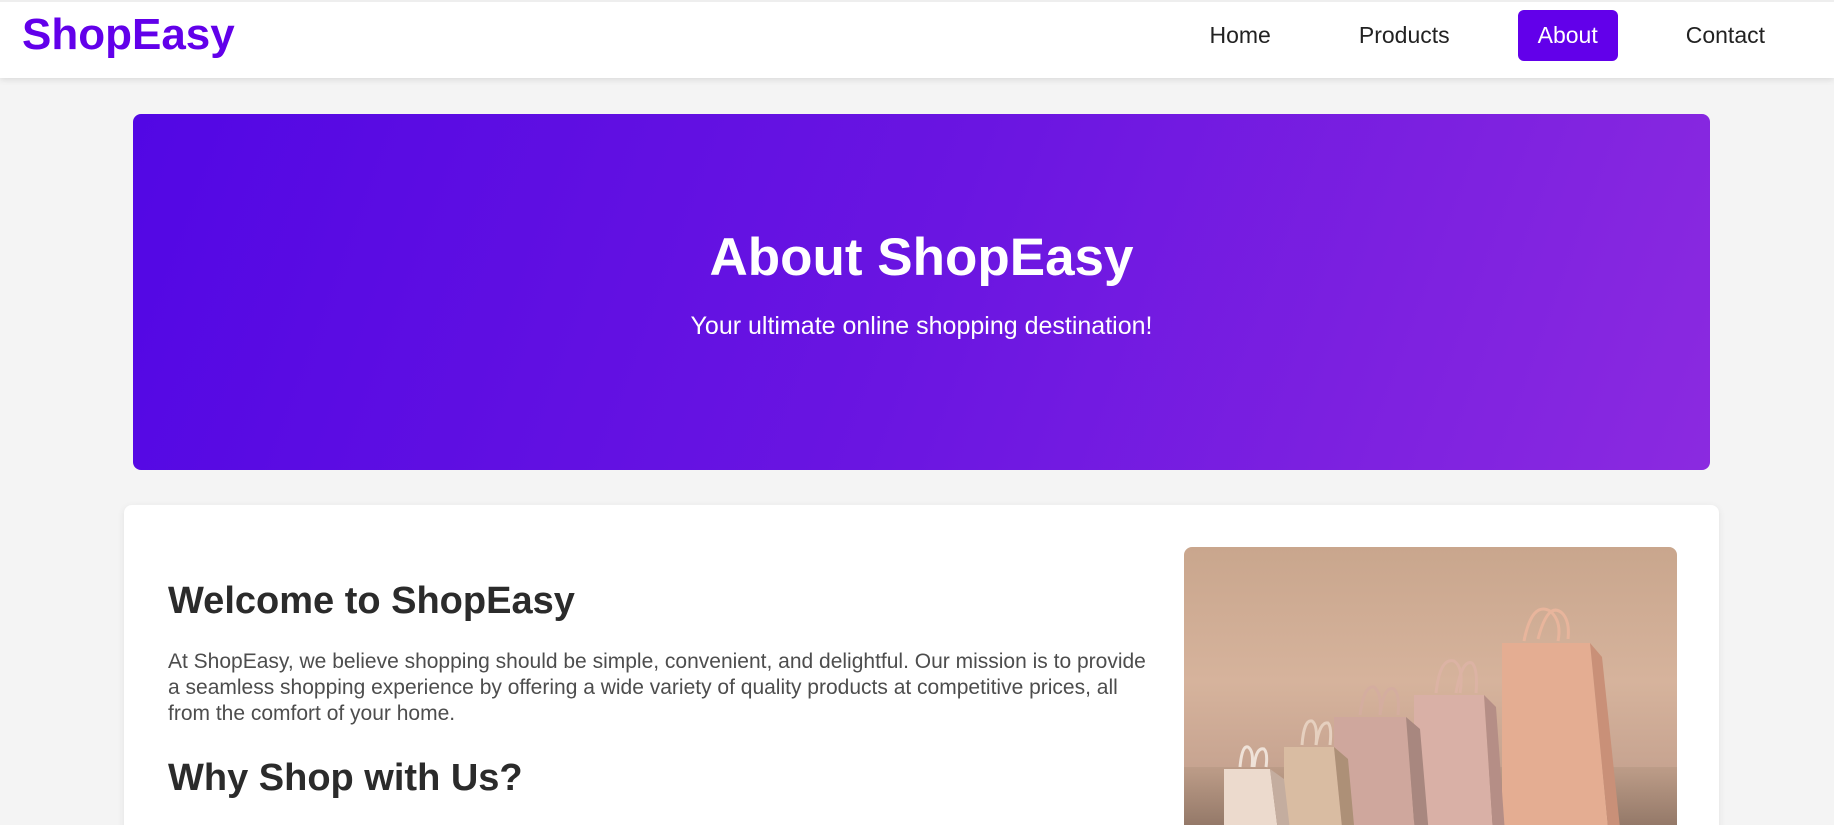 The width and height of the screenshot is (1834, 825). What do you see at coordinates (1240, 35) in the screenshot?
I see `nav-link-home: Home` at bounding box center [1240, 35].